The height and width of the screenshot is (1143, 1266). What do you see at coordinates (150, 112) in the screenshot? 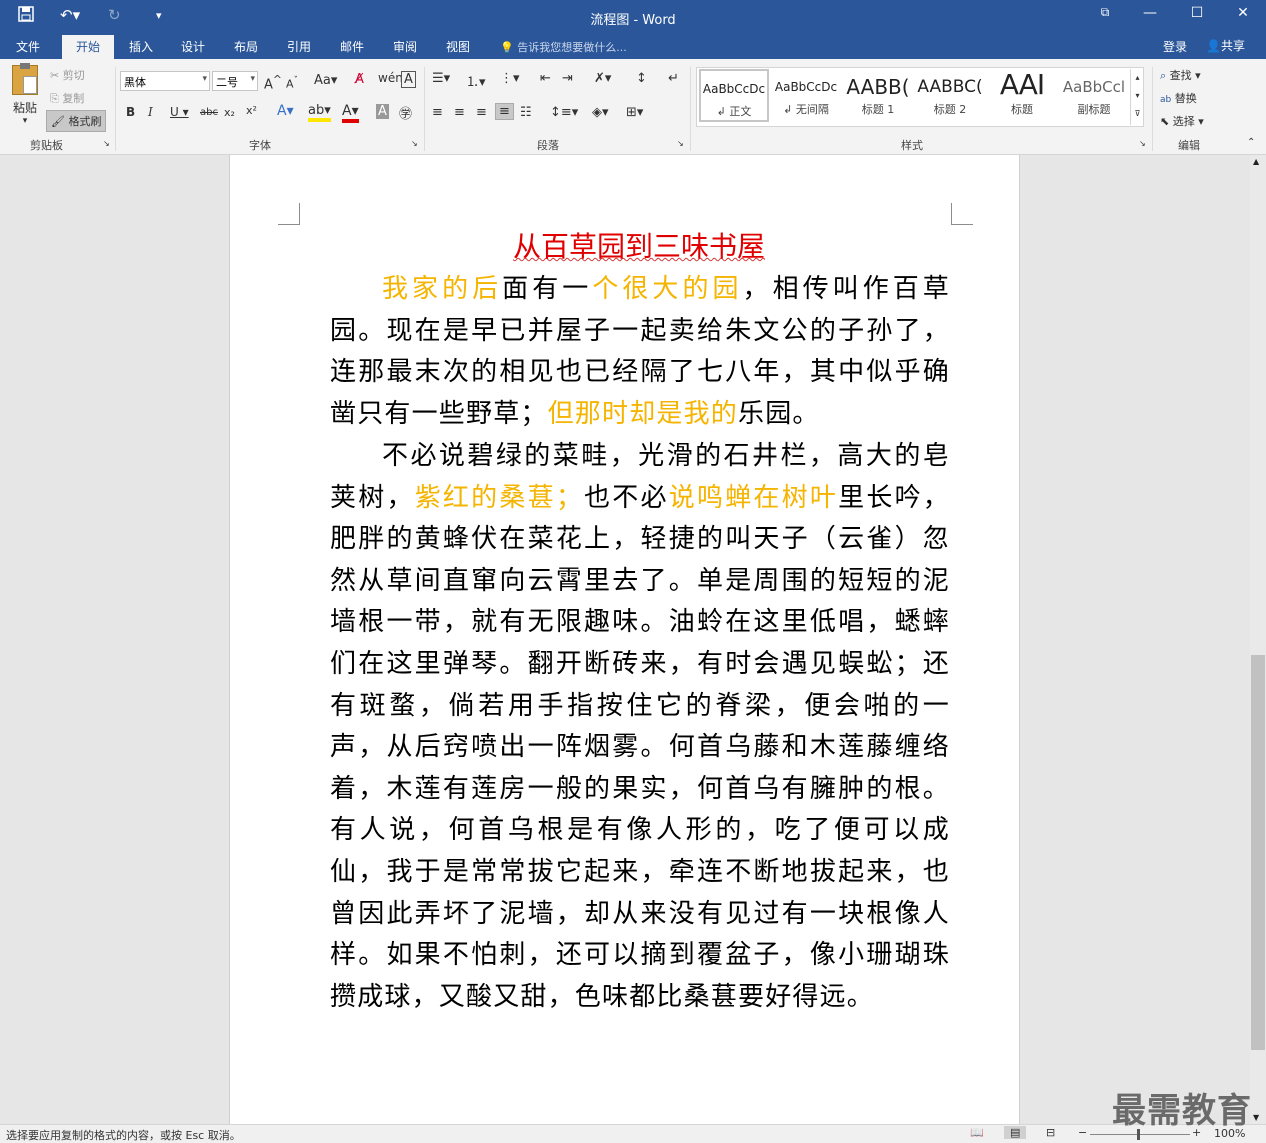
I see `italic-icon: I` at bounding box center [150, 112].